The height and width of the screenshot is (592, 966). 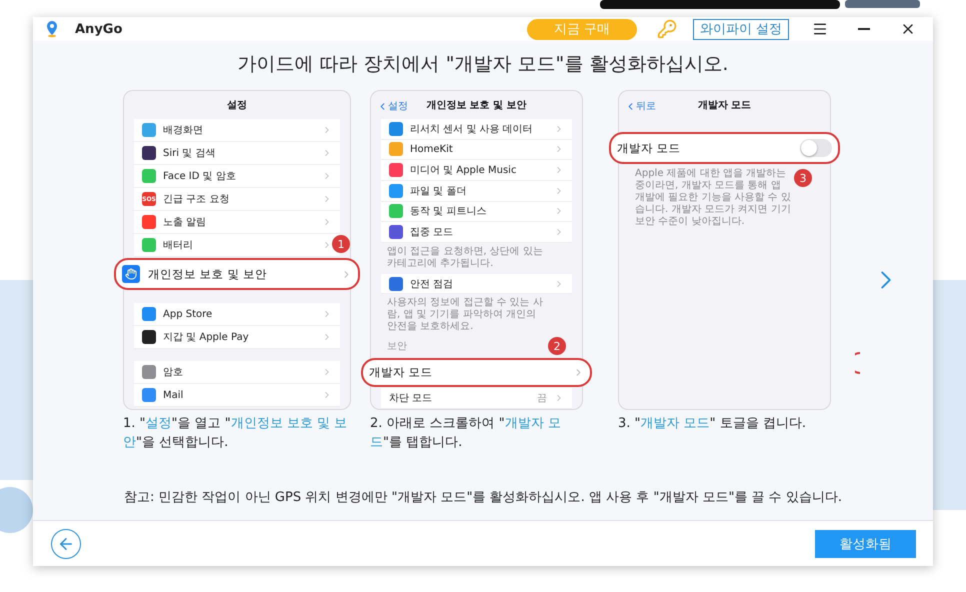 I want to click on app-name: AnyGo, so click(x=98, y=29).